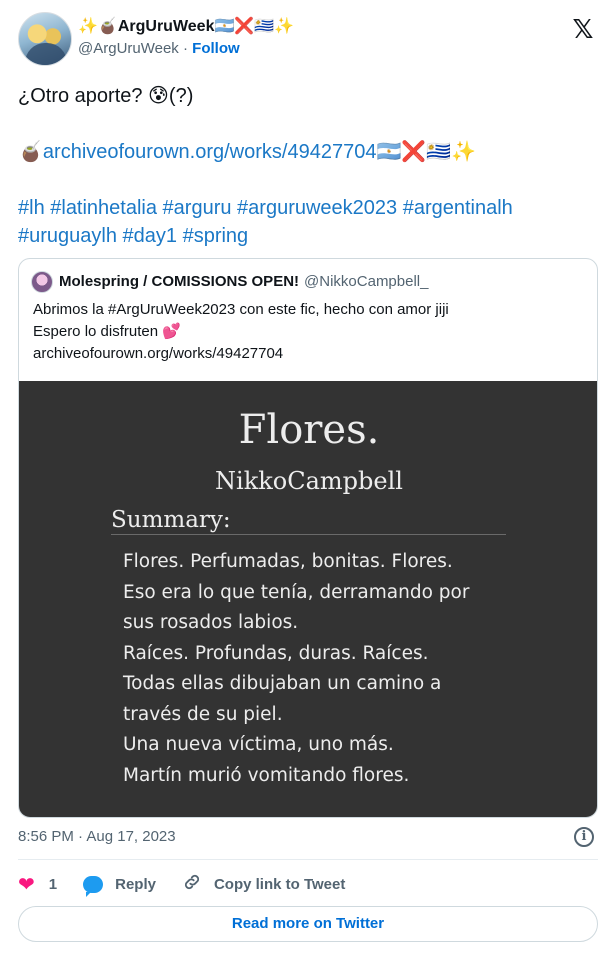 The height and width of the screenshot is (960, 616). Describe the element at coordinates (107, 331) in the screenshot. I see `quoted-text-line-2: Espero lo disfruten 💕` at that location.